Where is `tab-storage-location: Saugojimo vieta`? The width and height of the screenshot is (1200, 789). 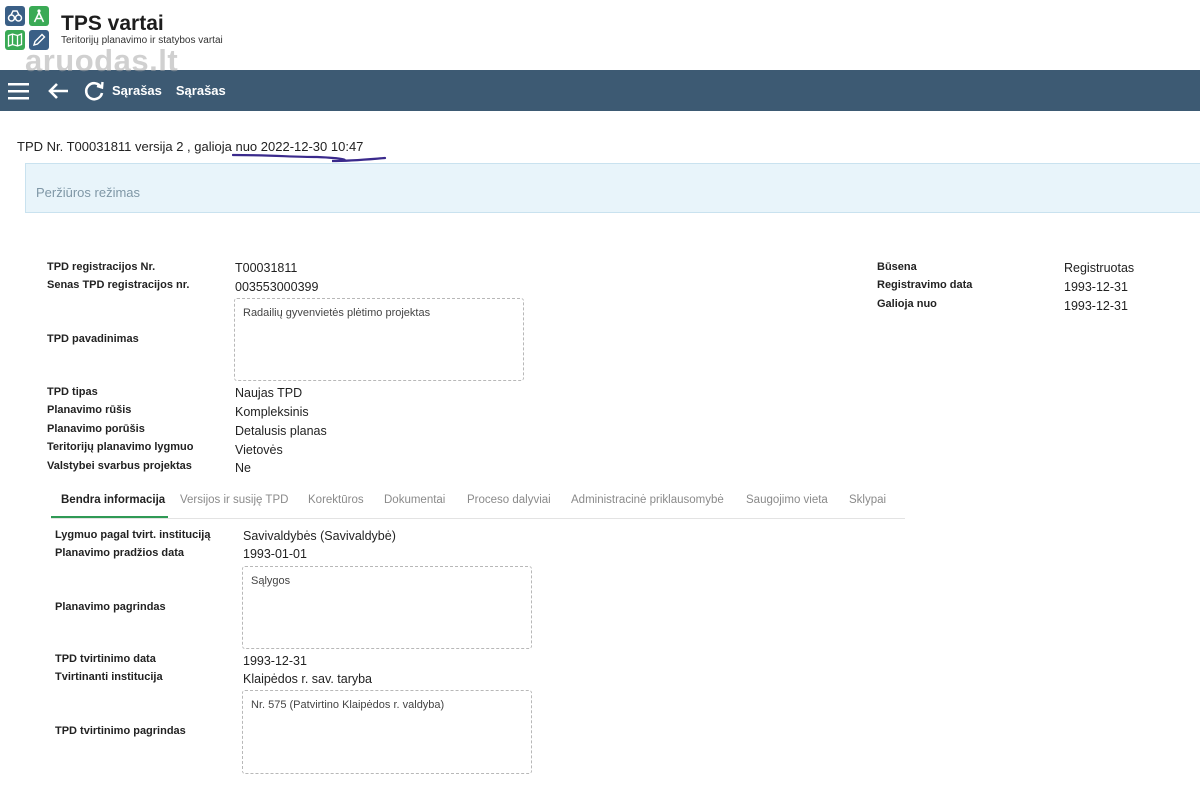 tab-storage-location: Saugojimo vieta is located at coordinates (787, 500).